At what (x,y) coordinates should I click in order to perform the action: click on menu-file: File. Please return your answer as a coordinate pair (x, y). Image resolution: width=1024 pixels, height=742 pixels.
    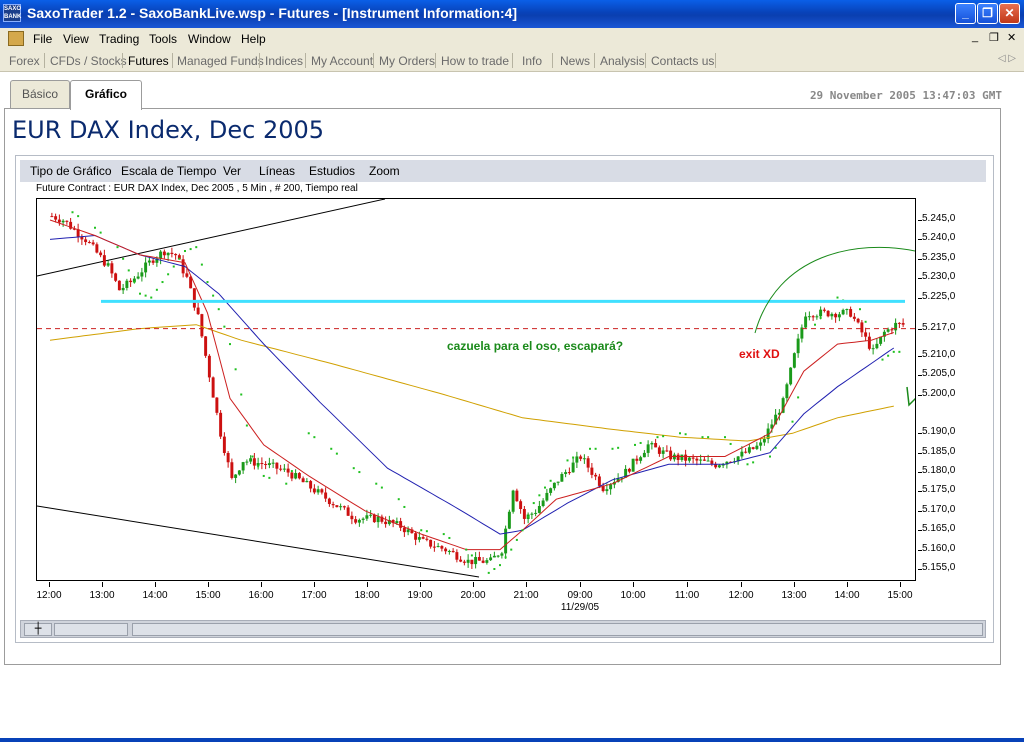
    Looking at the image, I should click on (42, 39).